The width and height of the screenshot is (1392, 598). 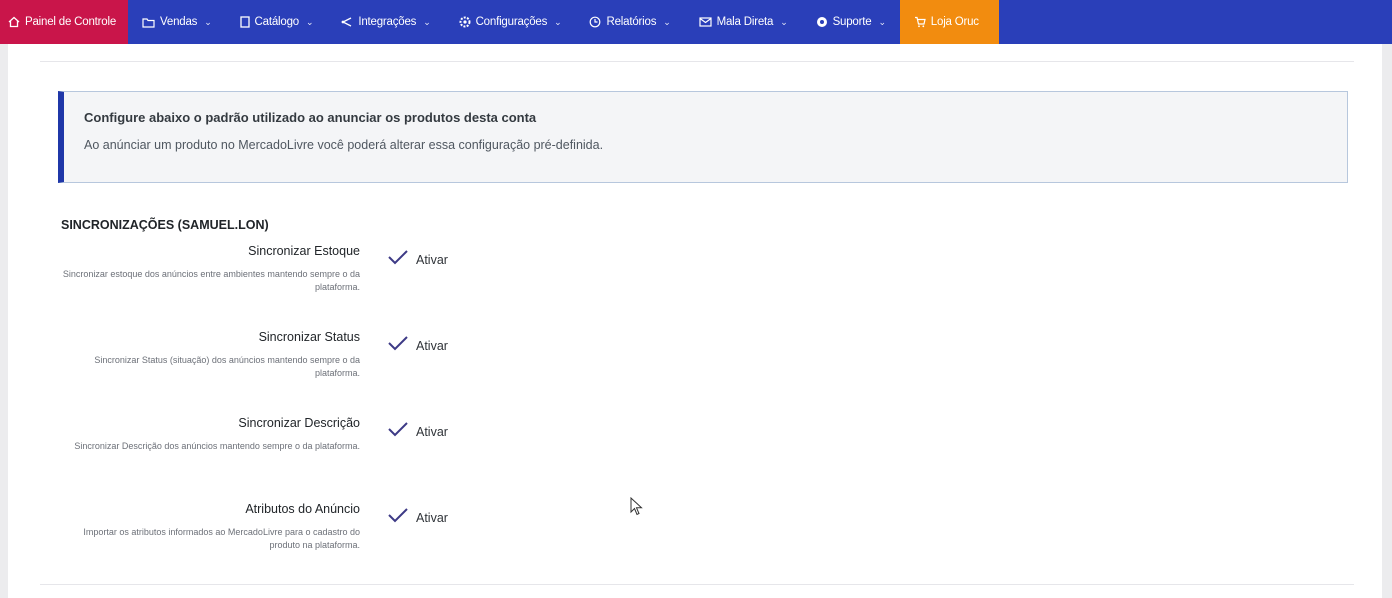 I want to click on cart-icon, so click(x=920, y=22).